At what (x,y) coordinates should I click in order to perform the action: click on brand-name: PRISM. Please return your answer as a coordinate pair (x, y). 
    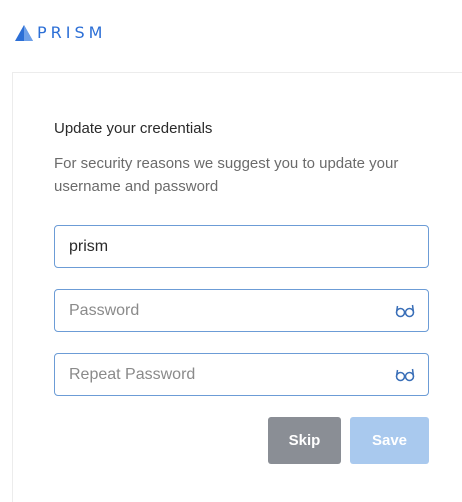
    Looking at the image, I should click on (72, 32).